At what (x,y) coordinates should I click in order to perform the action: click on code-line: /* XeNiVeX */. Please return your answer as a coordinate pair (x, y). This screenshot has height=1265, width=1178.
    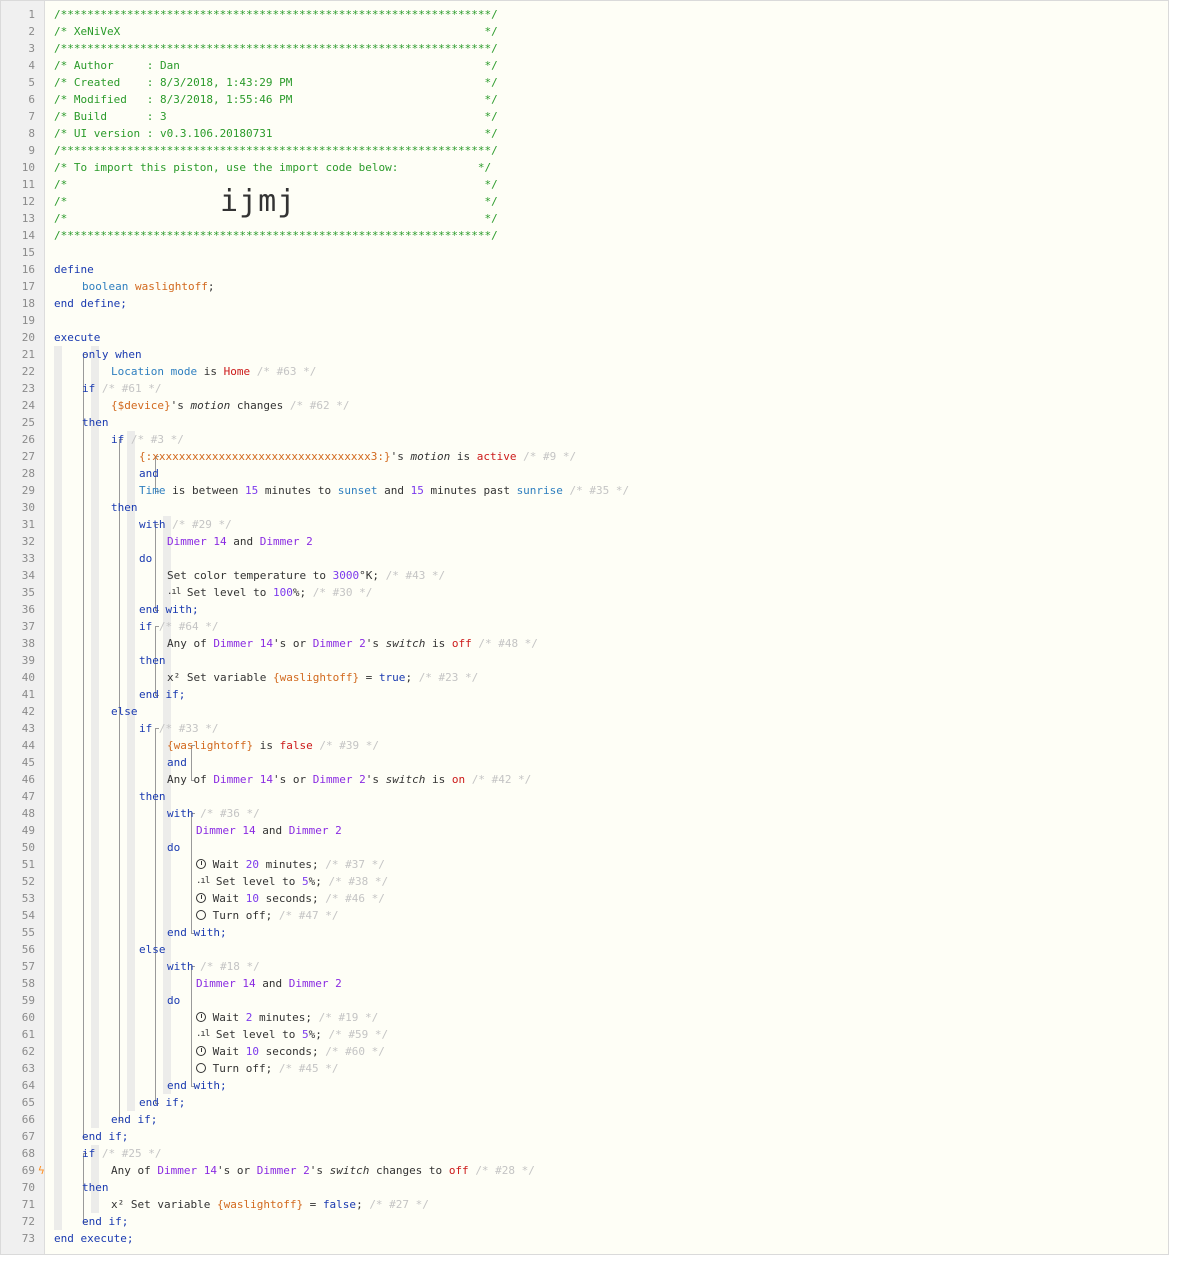
    Looking at the image, I should click on (276, 31).